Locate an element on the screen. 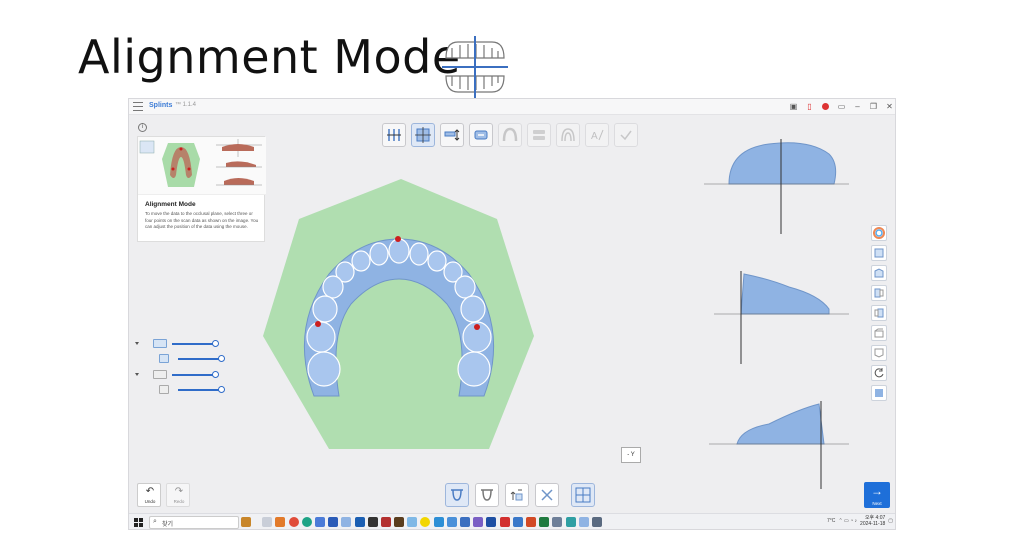 This screenshot has height=550, width=1024. excel-icon is located at coordinates (544, 522).